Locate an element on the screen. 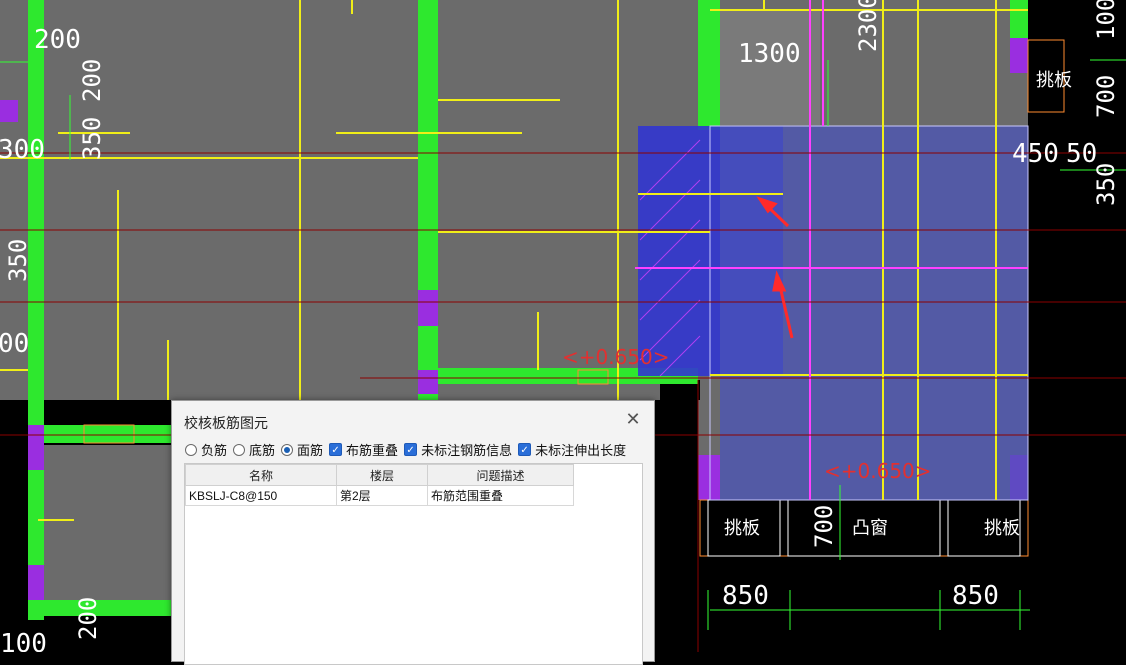 The image size is (1126, 665). checkbox-label: 未标注钢筋信息 is located at coordinates (467, 450).